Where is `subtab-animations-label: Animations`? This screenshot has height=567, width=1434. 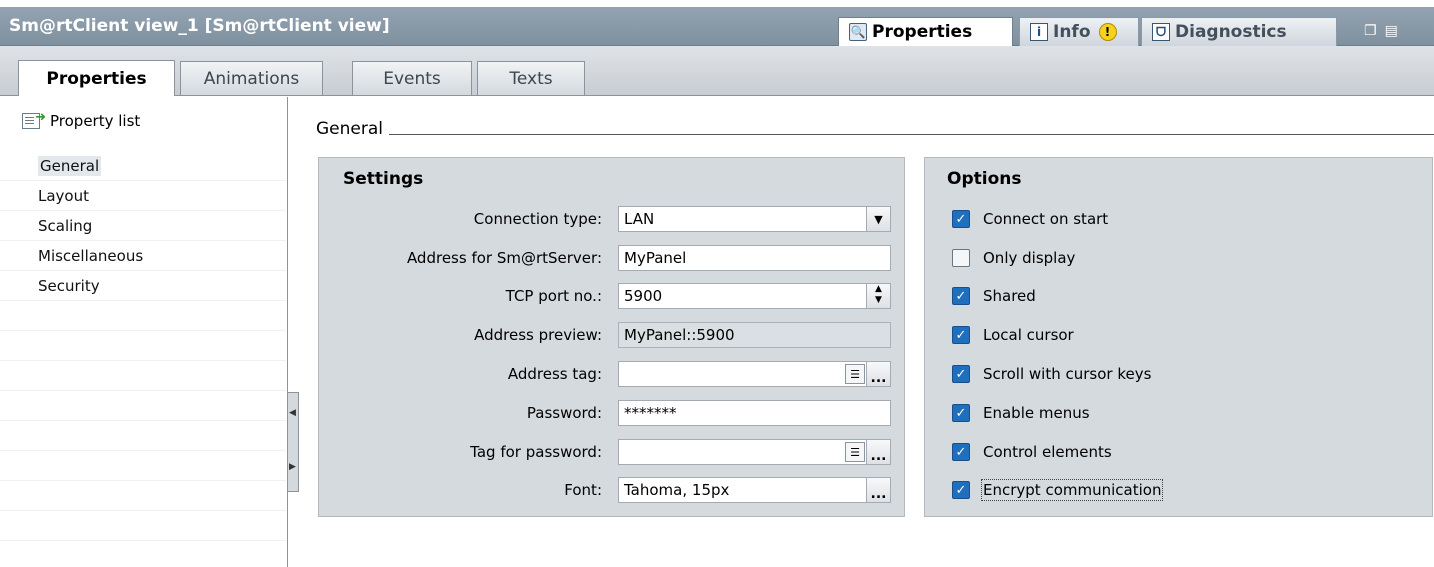 subtab-animations-label: Animations is located at coordinates (251, 78).